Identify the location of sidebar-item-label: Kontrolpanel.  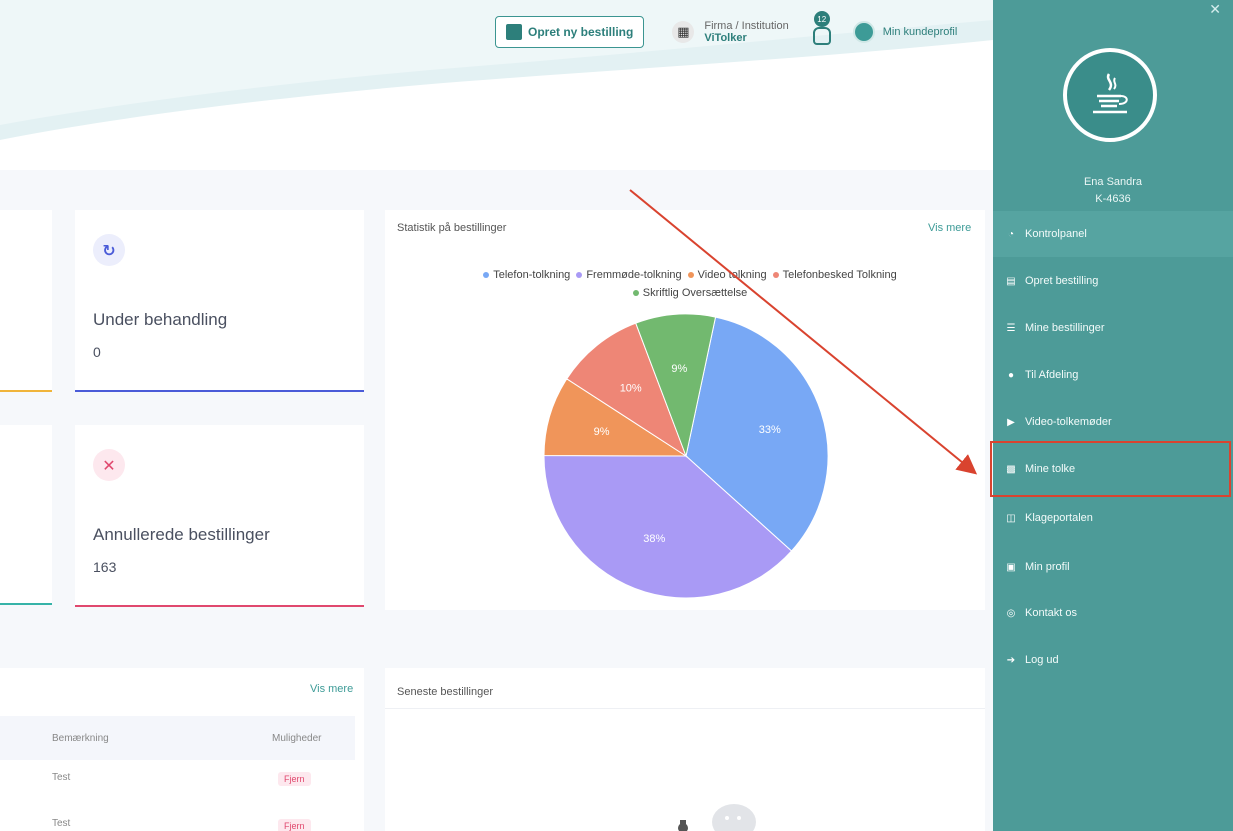
(1056, 234).